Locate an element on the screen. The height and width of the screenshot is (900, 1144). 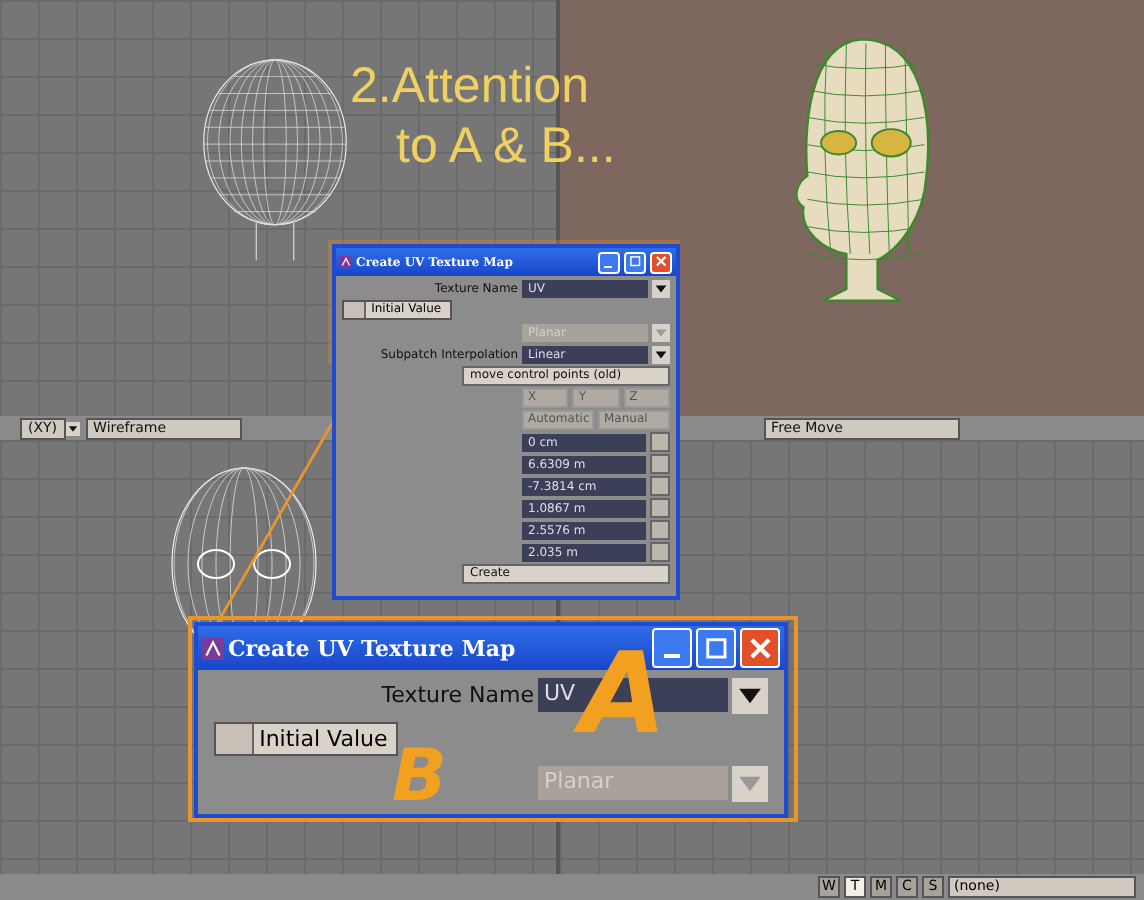
field-label: Texture Name is located at coordinates (456, 695).